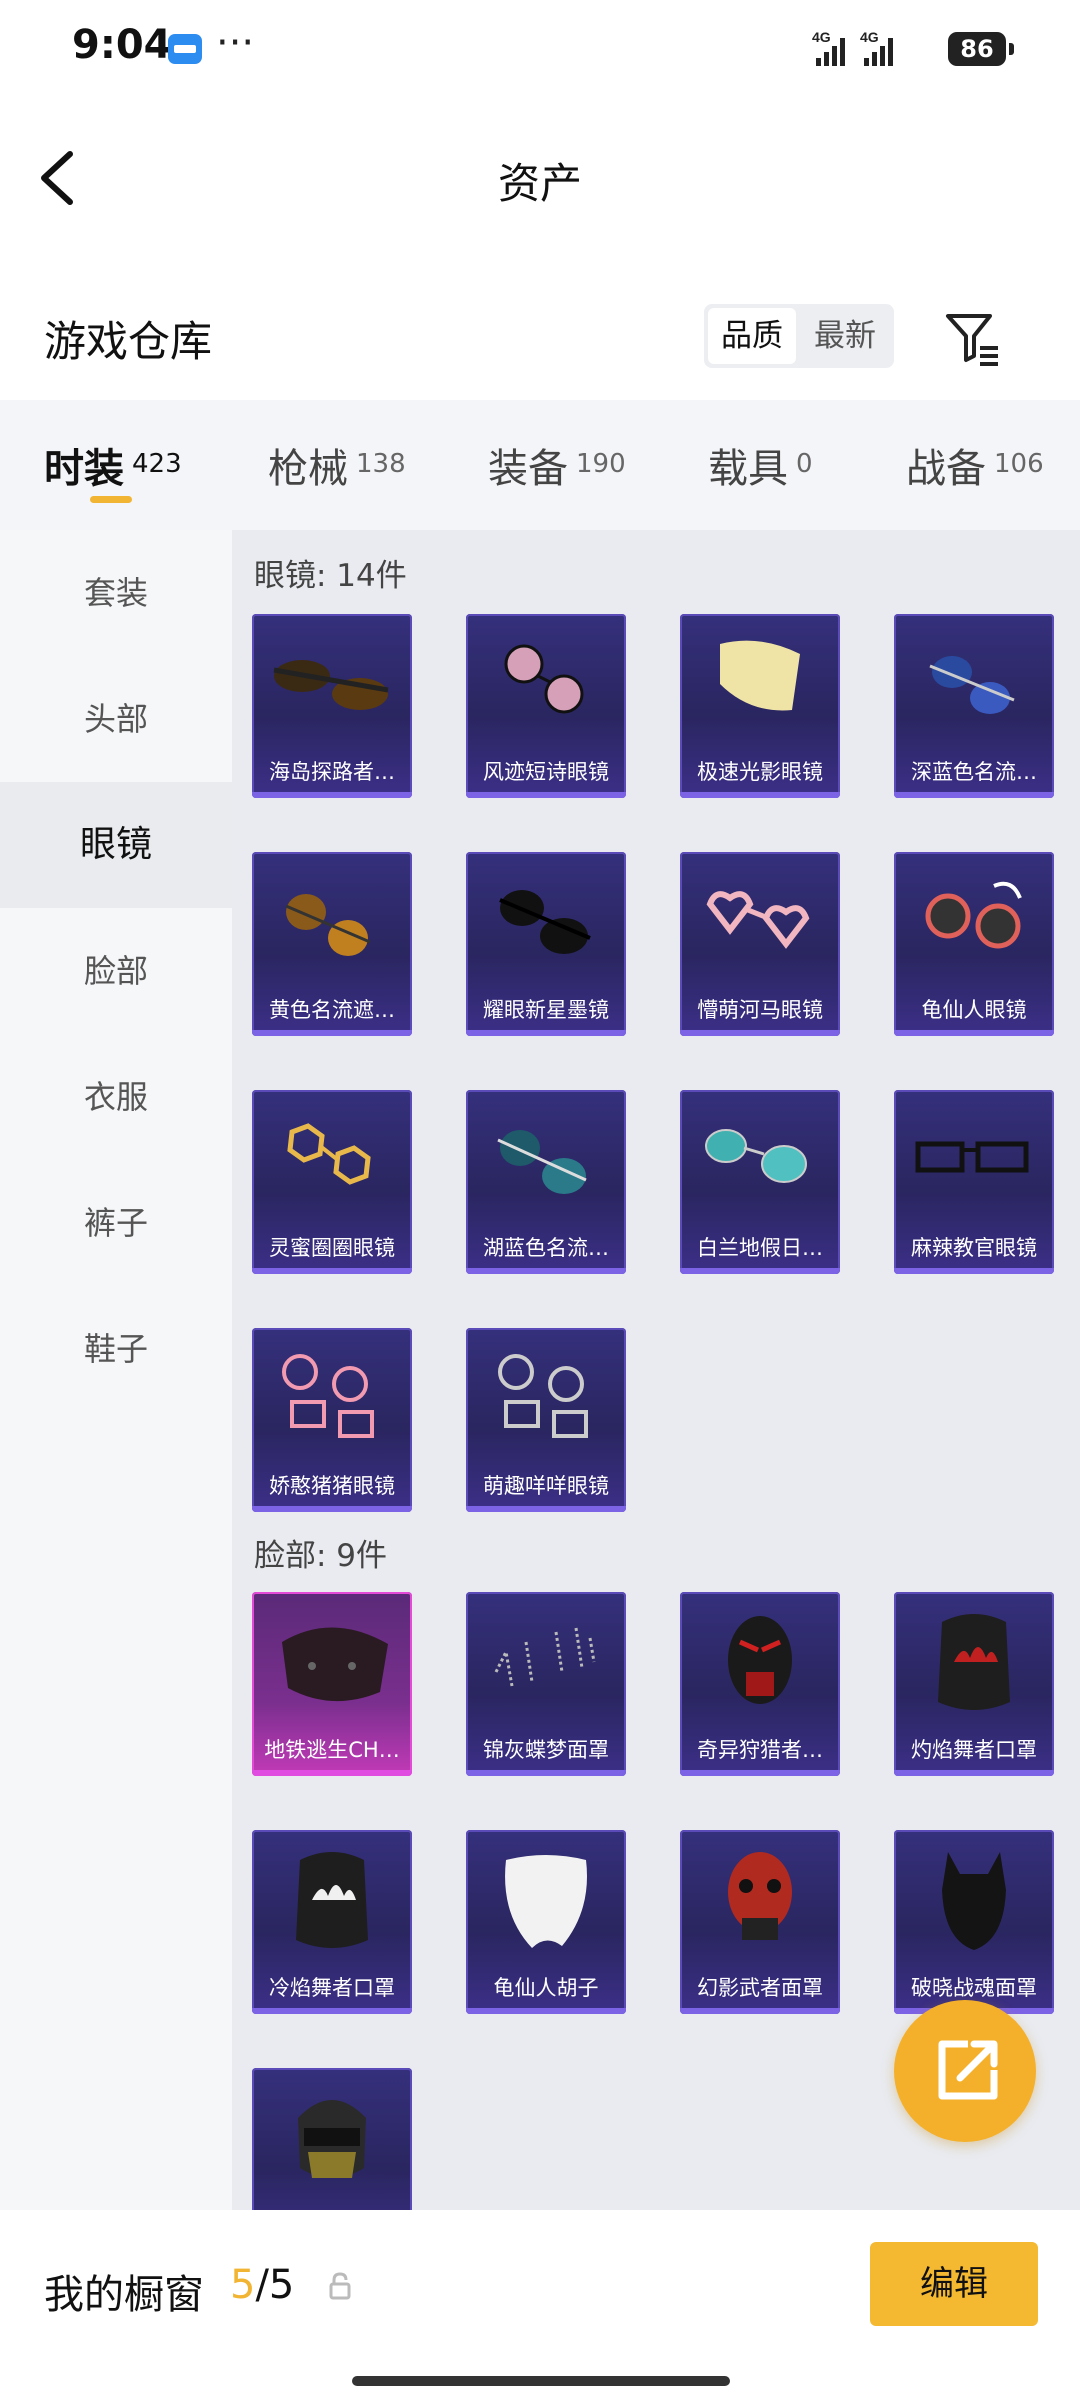 The height and width of the screenshot is (2400, 1080). I want to click on filter-icon, so click(972, 338).